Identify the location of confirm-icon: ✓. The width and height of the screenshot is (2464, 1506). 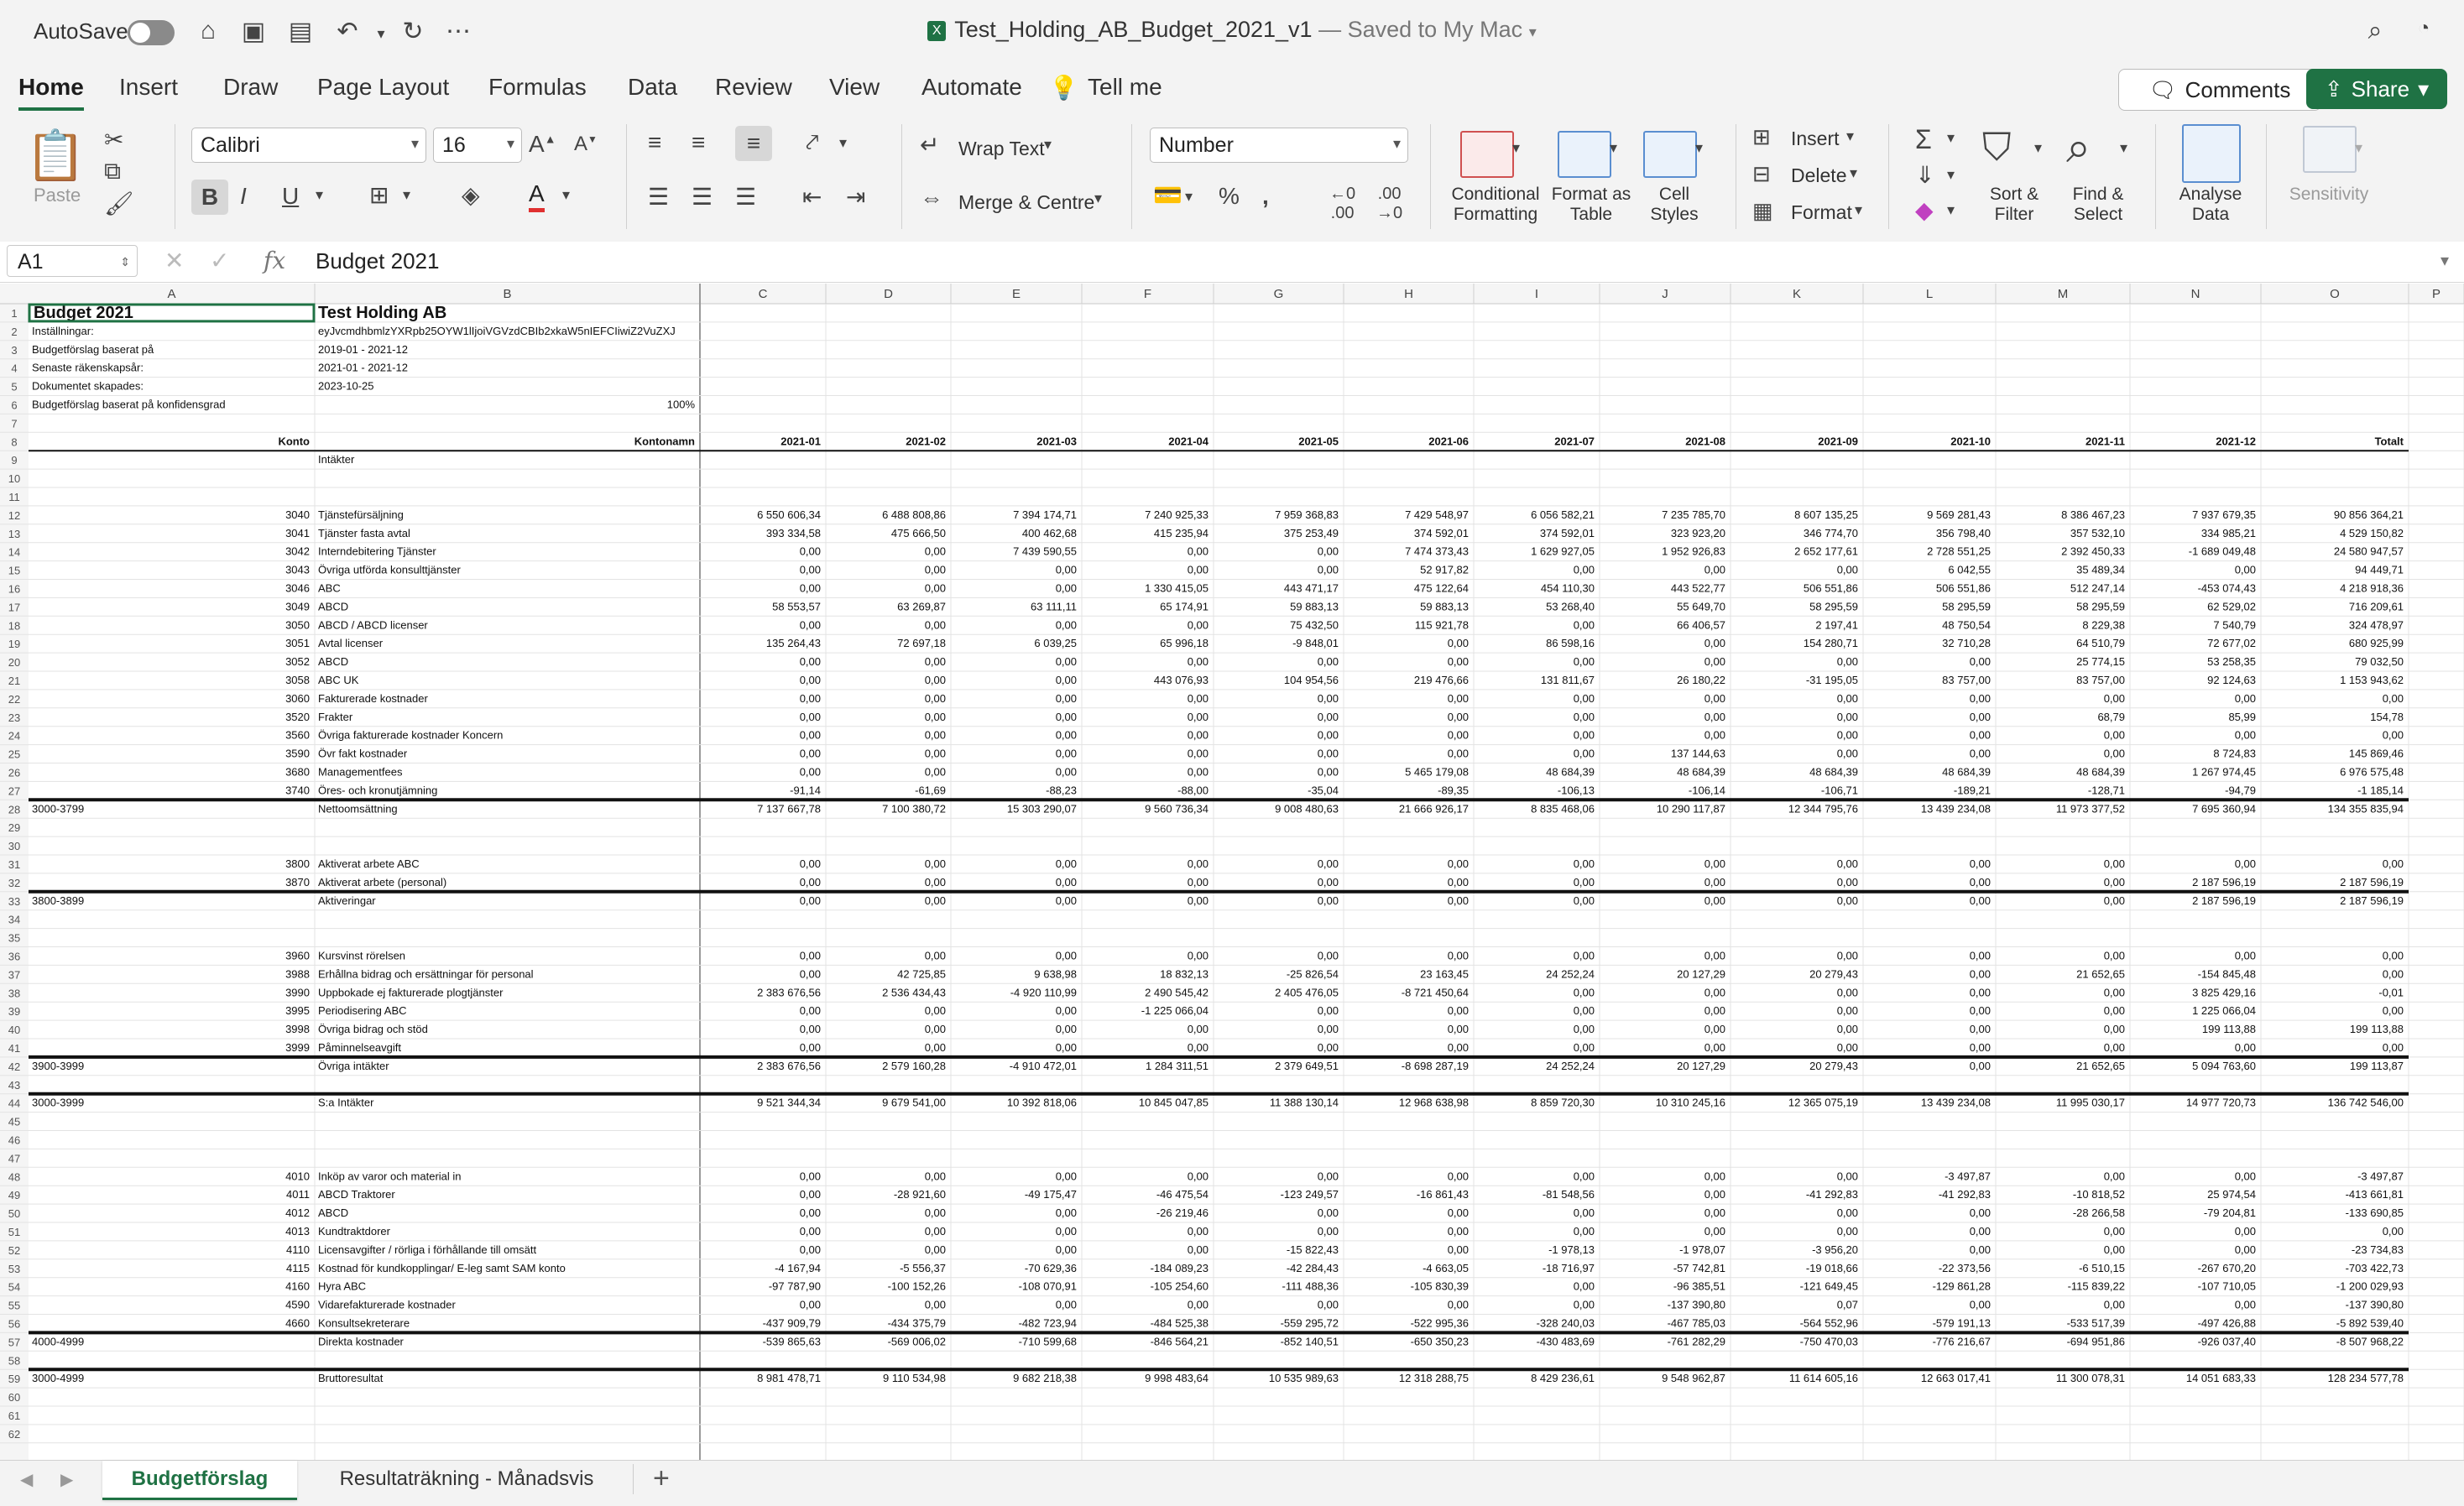
(219, 260).